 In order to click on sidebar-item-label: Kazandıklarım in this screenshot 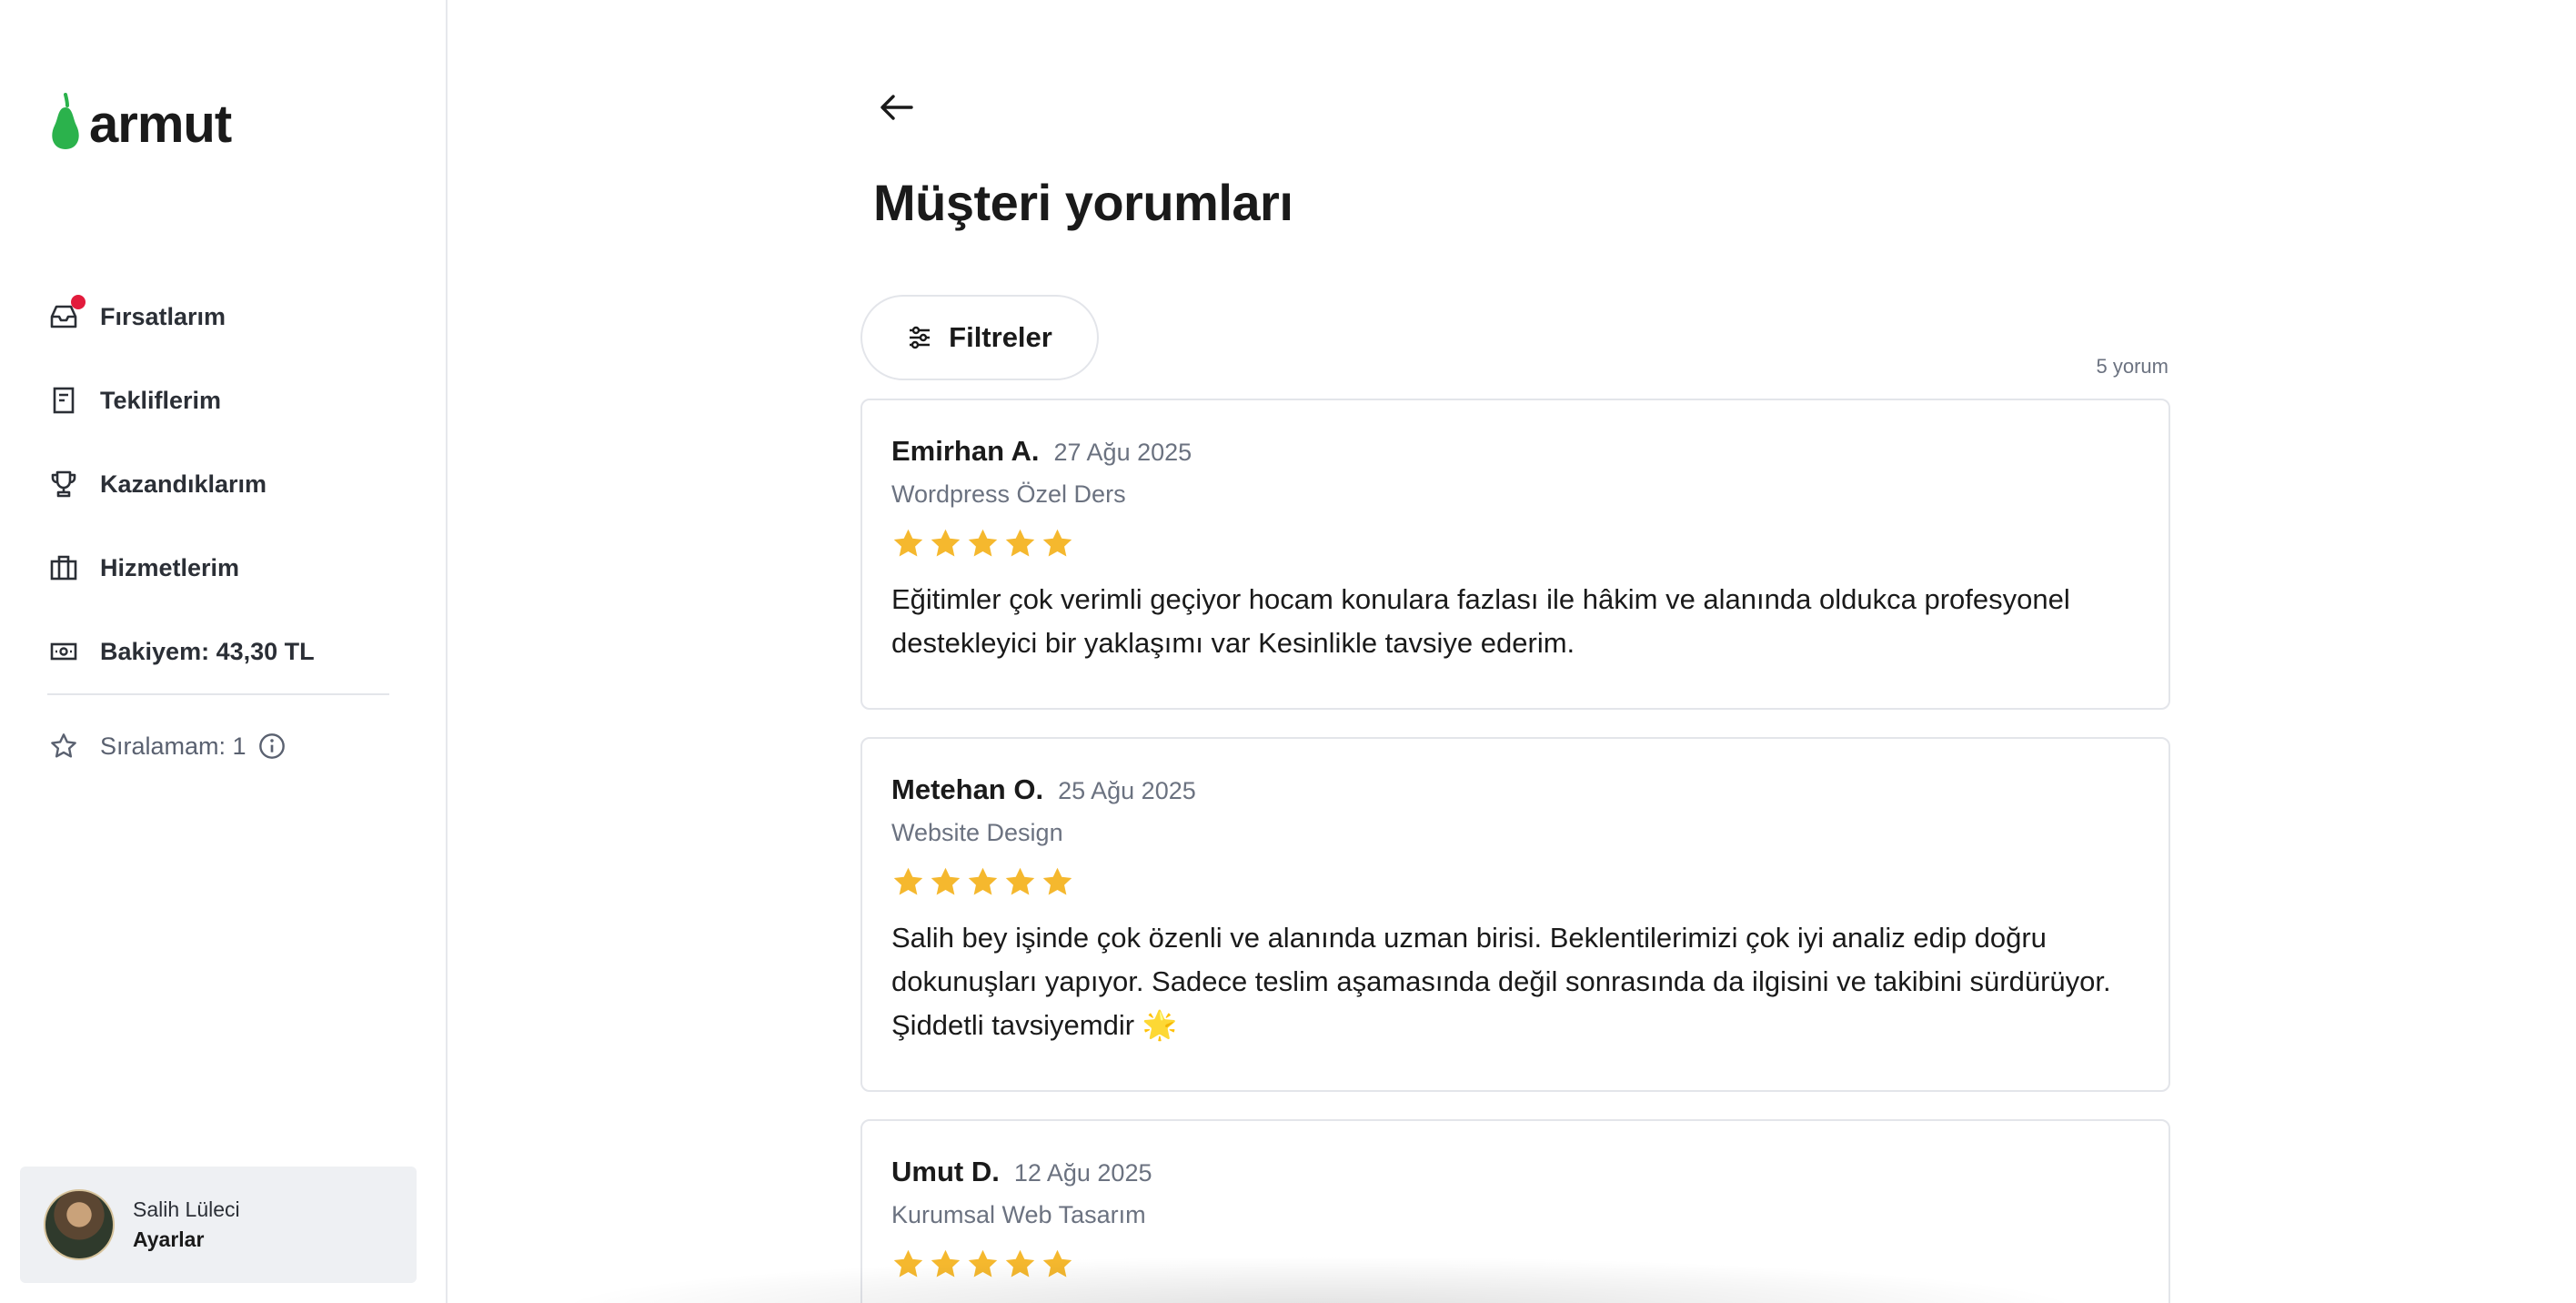, I will do `click(183, 484)`.